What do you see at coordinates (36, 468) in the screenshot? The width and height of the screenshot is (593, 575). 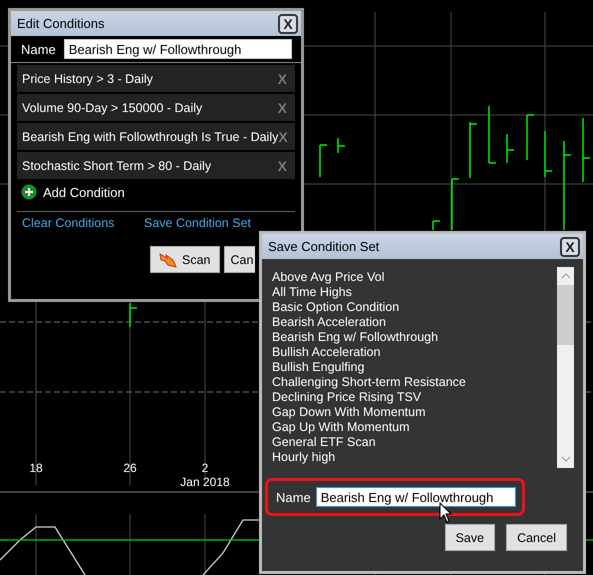 I see `axis-label: 18` at bounding box center [36, 468].